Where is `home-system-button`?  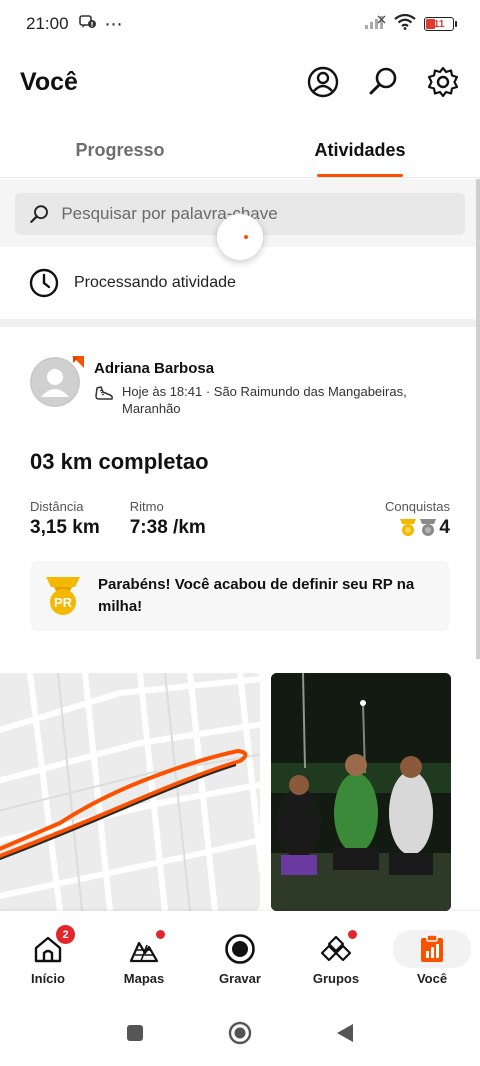 home-system-button is located at coordinates (240, 1035).